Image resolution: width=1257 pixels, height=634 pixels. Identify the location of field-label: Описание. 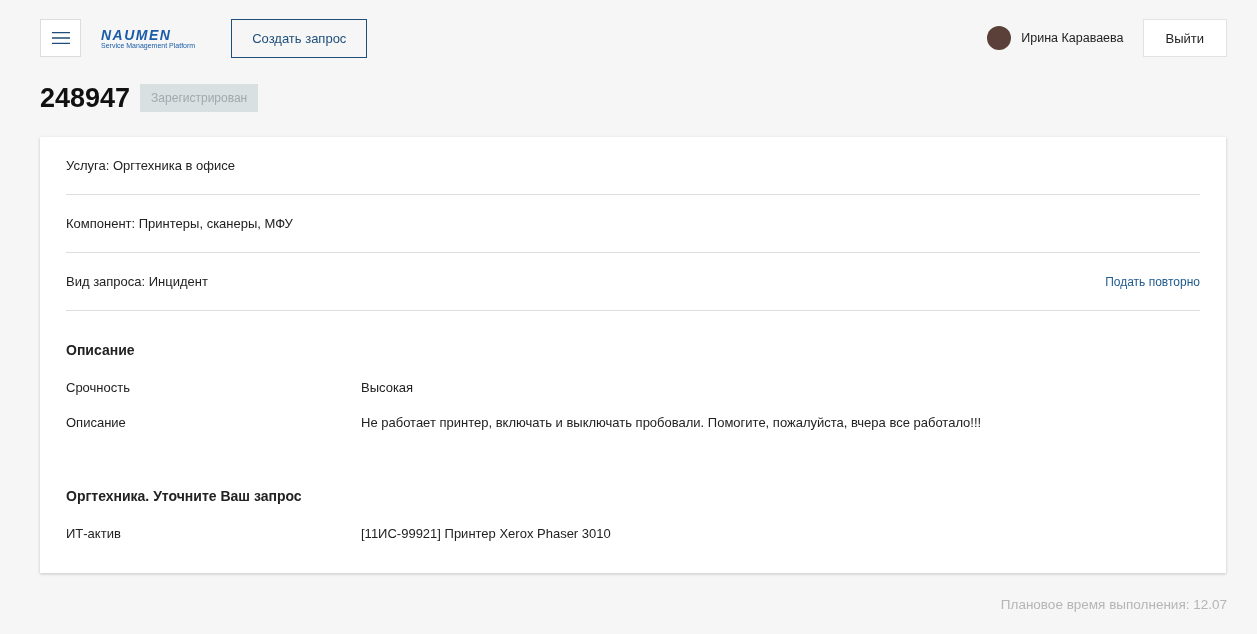
(96, 422).